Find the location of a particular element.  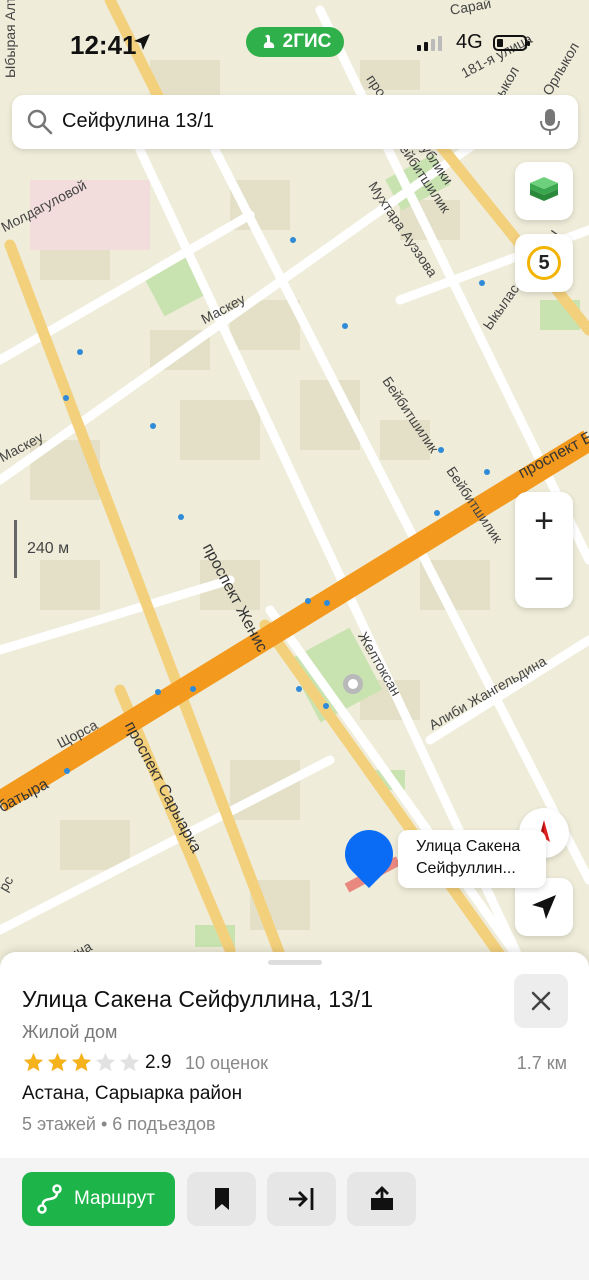

brand-name: 2ГИС is located at coordinates (307, 41).